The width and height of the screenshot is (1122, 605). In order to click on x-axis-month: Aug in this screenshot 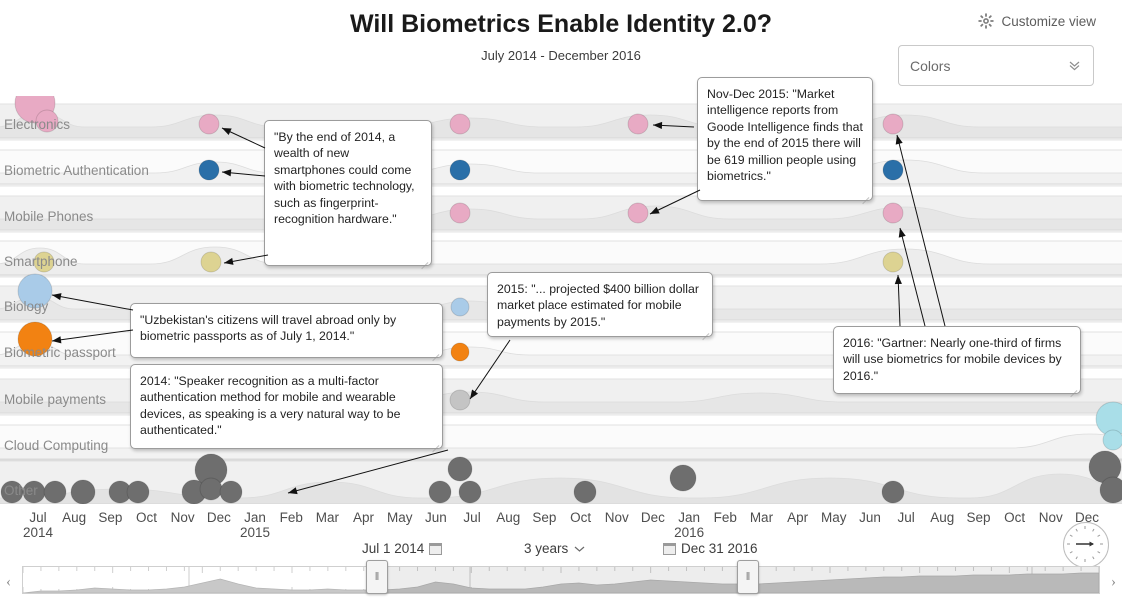, I will do `click(508, 517)`.